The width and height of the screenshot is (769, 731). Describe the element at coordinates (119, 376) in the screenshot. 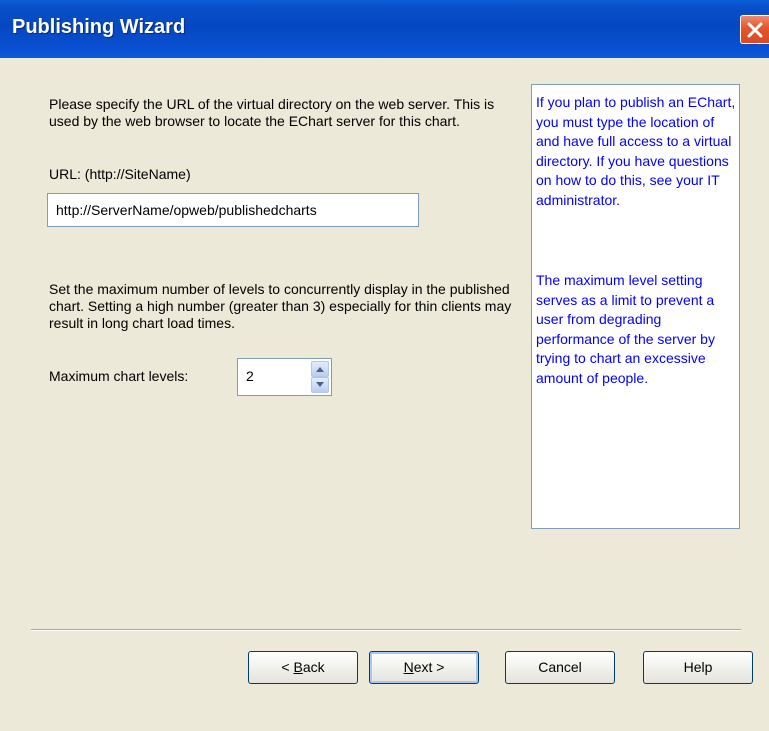

I see `max-levels-label: Maximum chart levels:` at that location.